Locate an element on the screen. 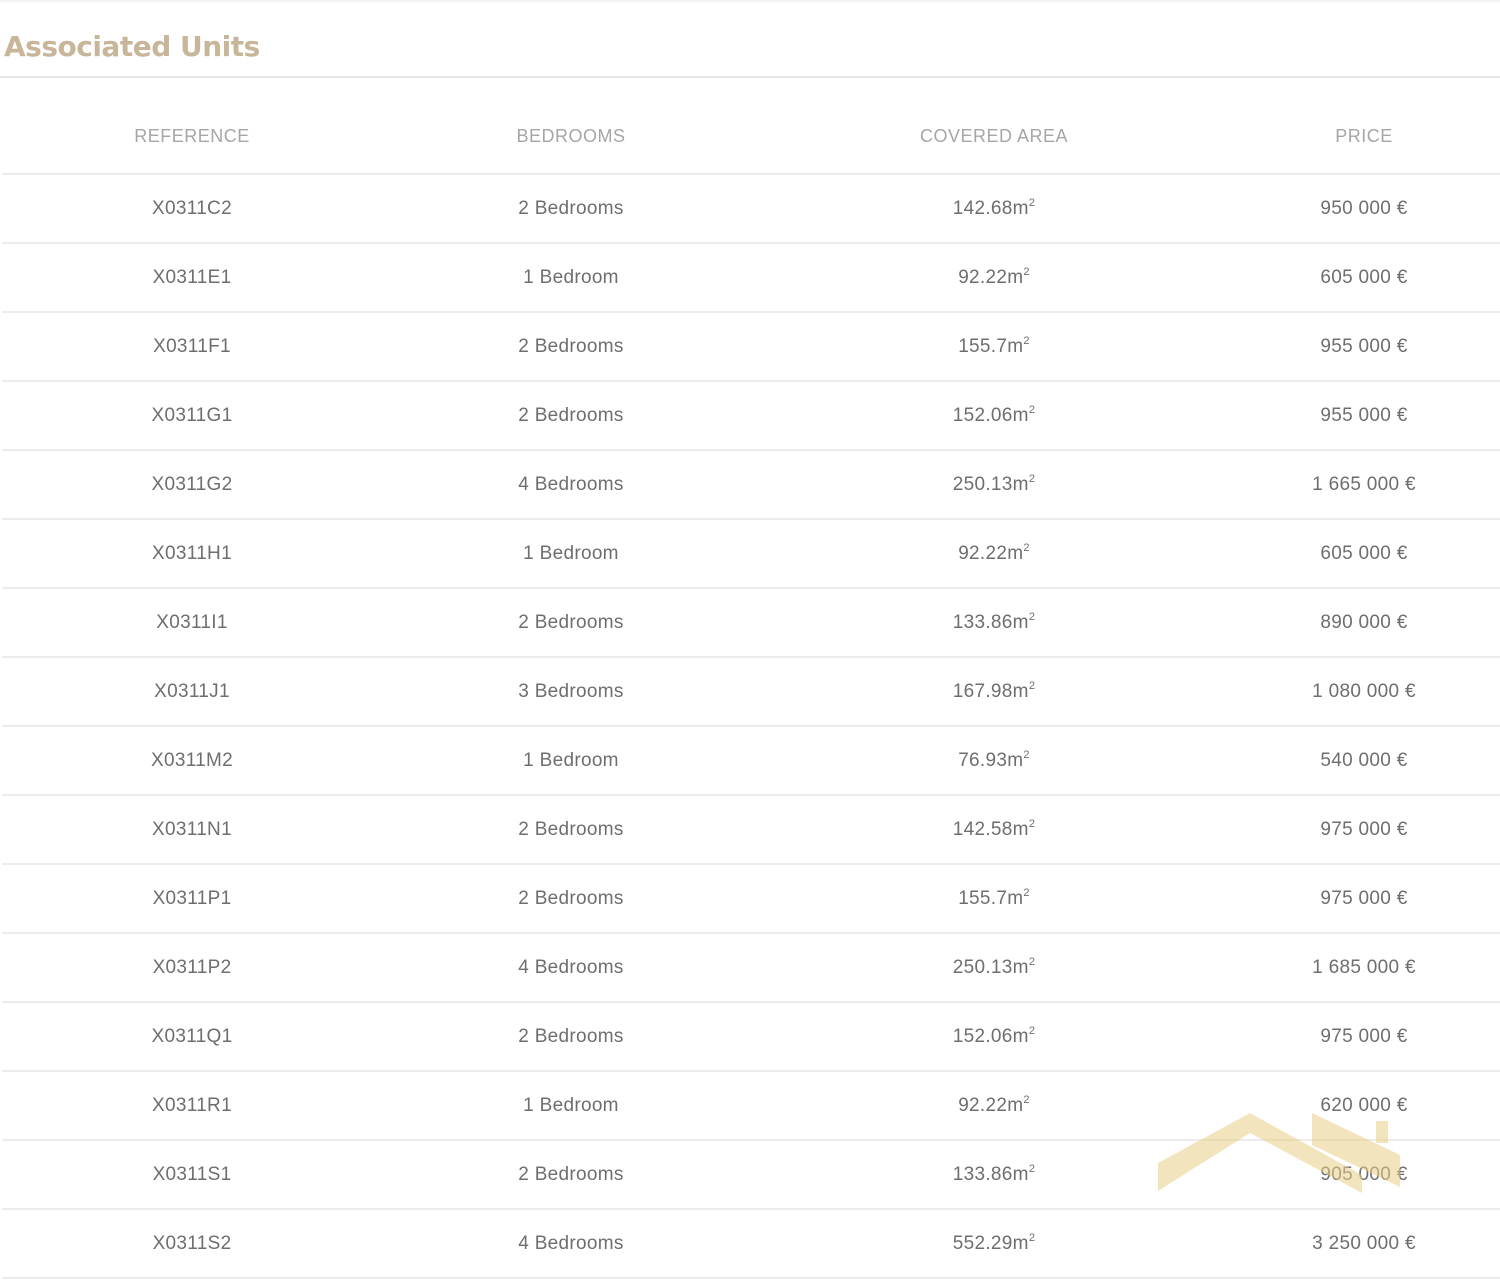  area-value: 250.13 is located at coordinates (982, 967).